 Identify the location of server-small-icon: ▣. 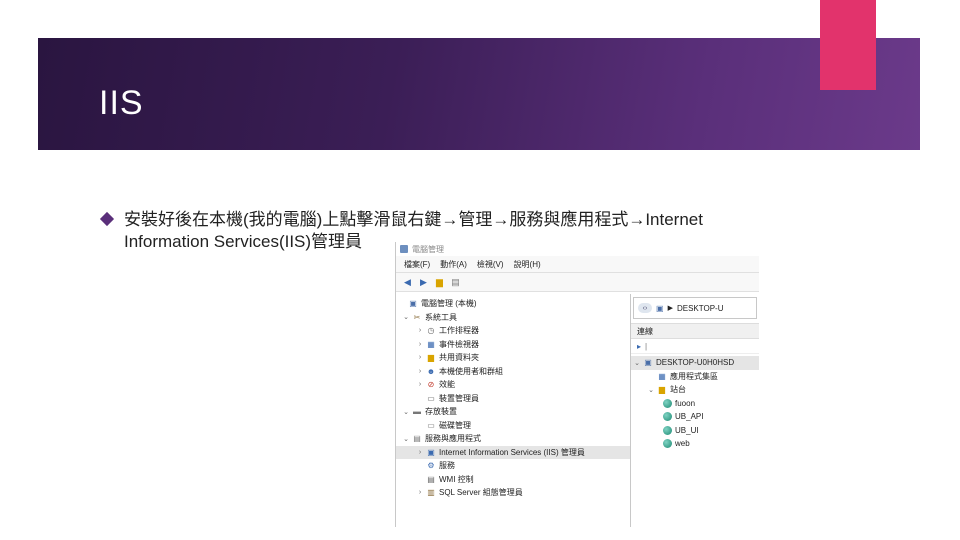
(660, 308).